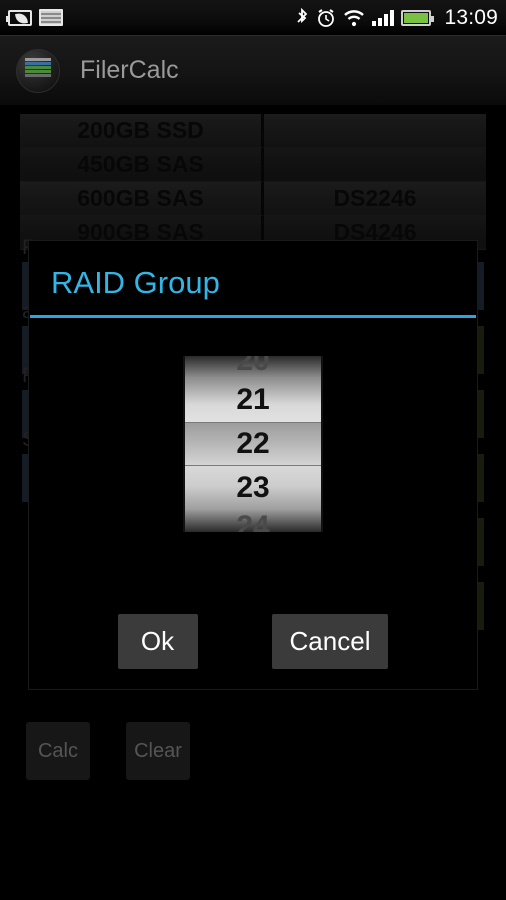 The width and height of the screenshot is (506, 900). Describe the element at coordinates (129, 70) in the screenshot. I see `page-title: FilerCalc` at that location.